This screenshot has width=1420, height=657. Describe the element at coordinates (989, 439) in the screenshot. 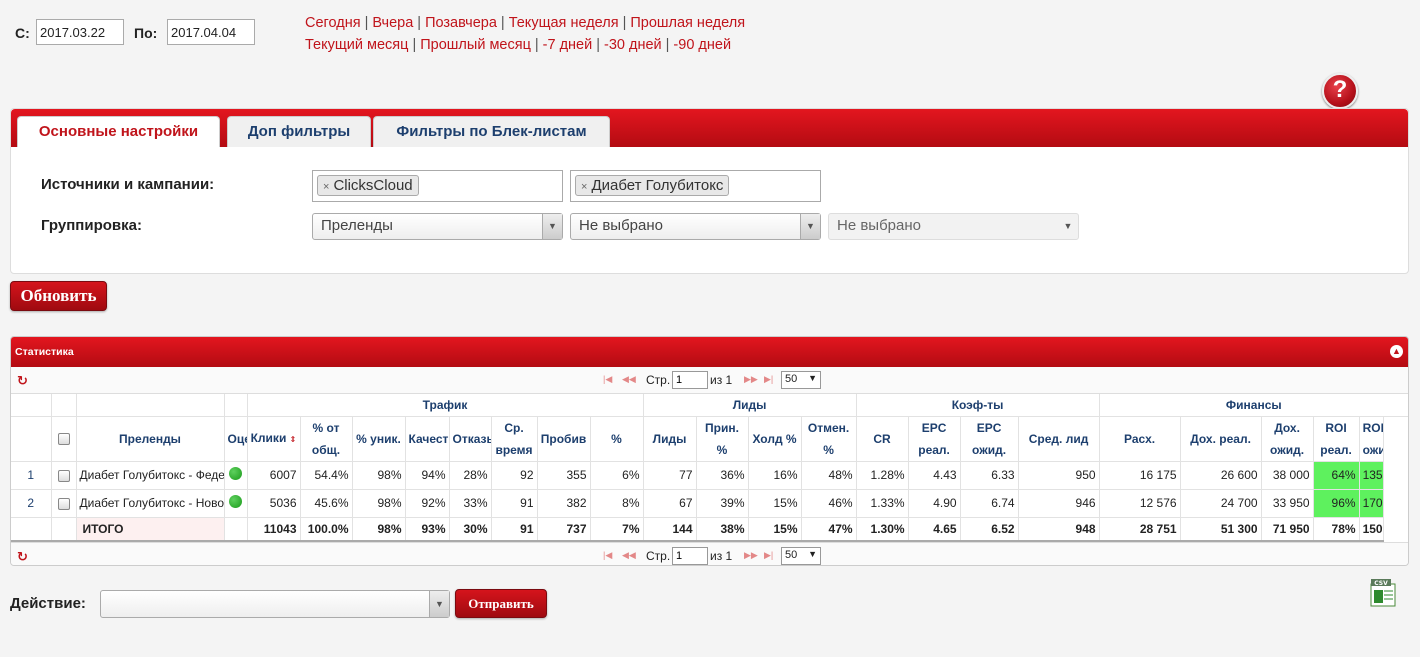

I see `col-epc-exp: EPC ожид.` at that location.